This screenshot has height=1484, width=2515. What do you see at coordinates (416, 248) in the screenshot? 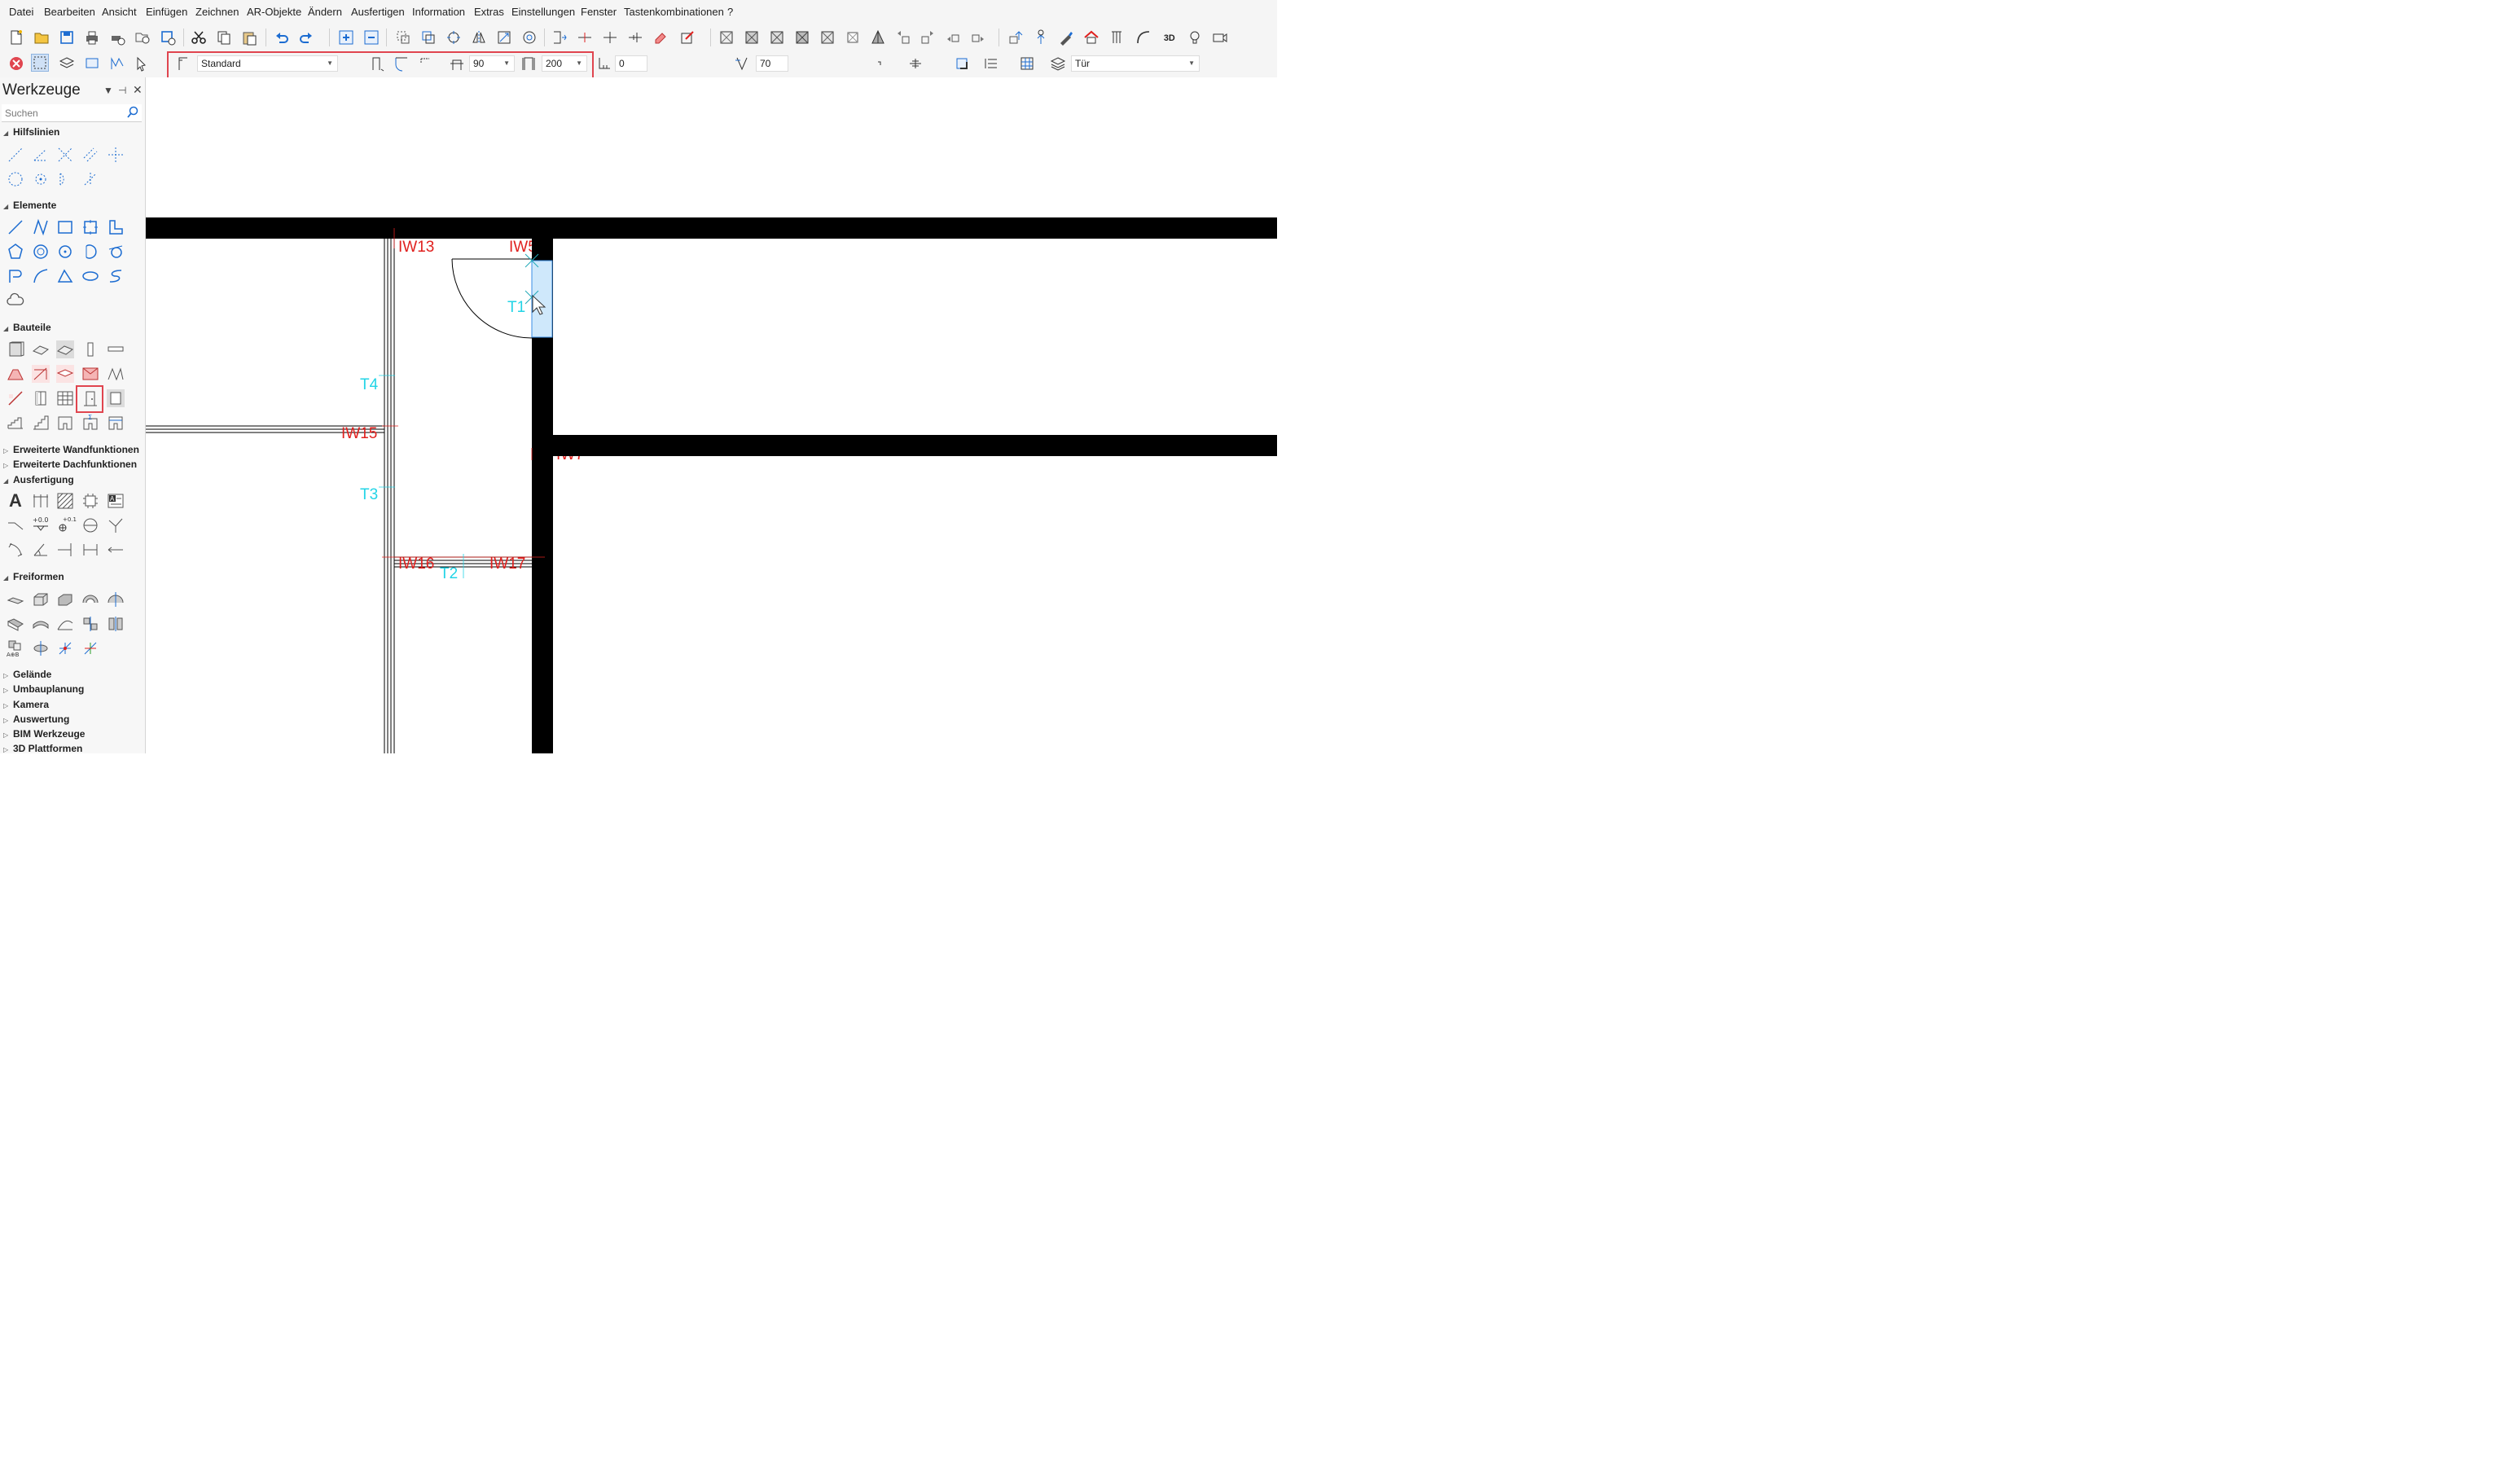
I see `wall-label-iw13: IW13` at bounding box center [416, 248].